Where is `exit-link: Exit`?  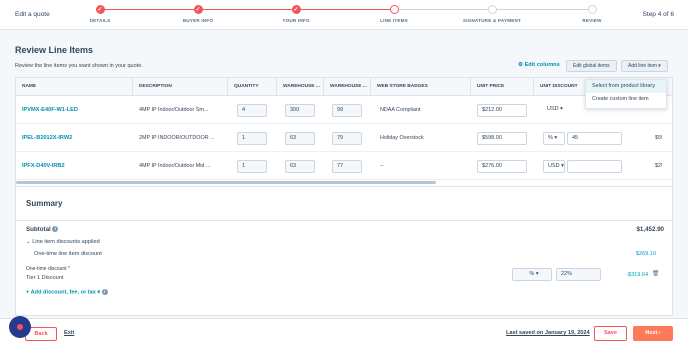
exit-link: Exit is located at coordinates (69, 333).